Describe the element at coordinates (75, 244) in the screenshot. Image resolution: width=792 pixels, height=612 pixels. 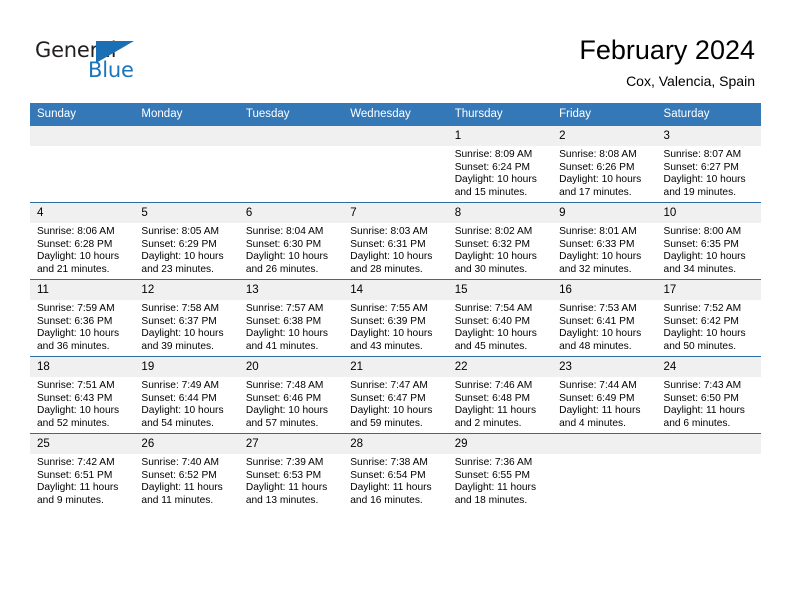
I see `sunset-time: Sunset: 6:28 PM` at that location.